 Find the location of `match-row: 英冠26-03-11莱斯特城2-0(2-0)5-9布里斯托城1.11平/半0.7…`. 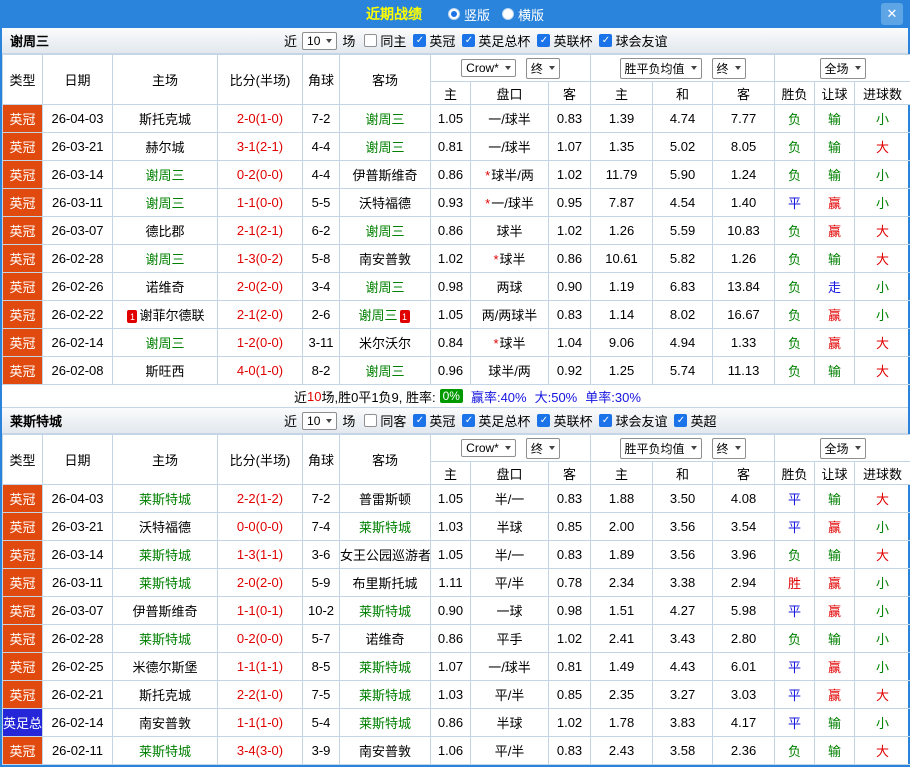

match-row: 英冠26-03-11莱斯特城2-0(2-0)5-9布里斯托城1.11平/半0.7… is located at coordinates (456, 583).